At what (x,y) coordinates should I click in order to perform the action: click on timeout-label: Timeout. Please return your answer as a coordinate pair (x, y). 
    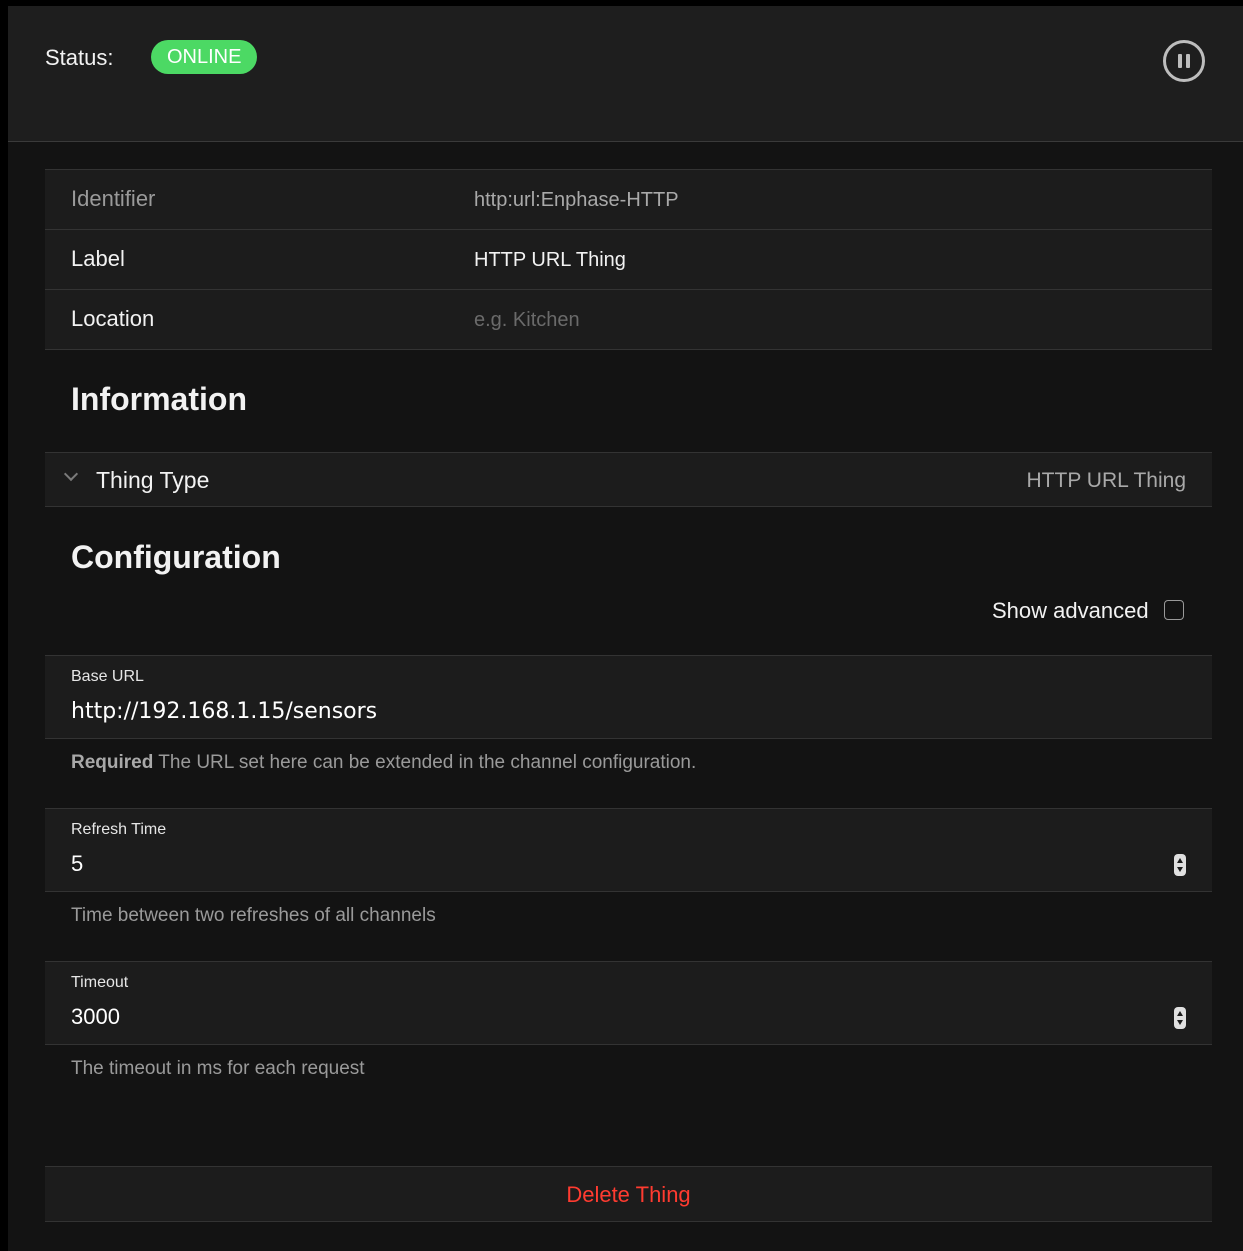
    Looking at the image, I should click on (100, 982).